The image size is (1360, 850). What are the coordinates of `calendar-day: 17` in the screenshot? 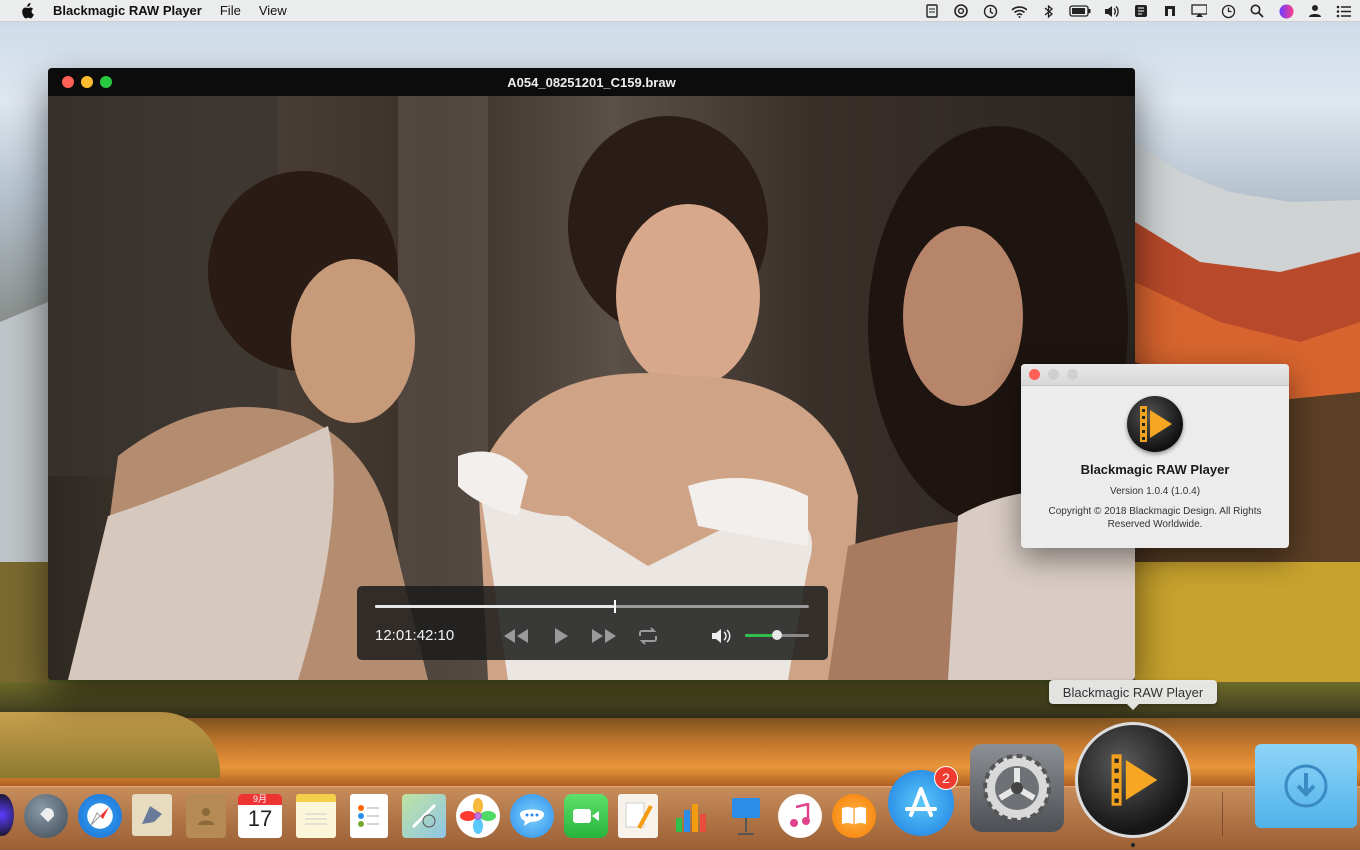 It's located at (260, 818).